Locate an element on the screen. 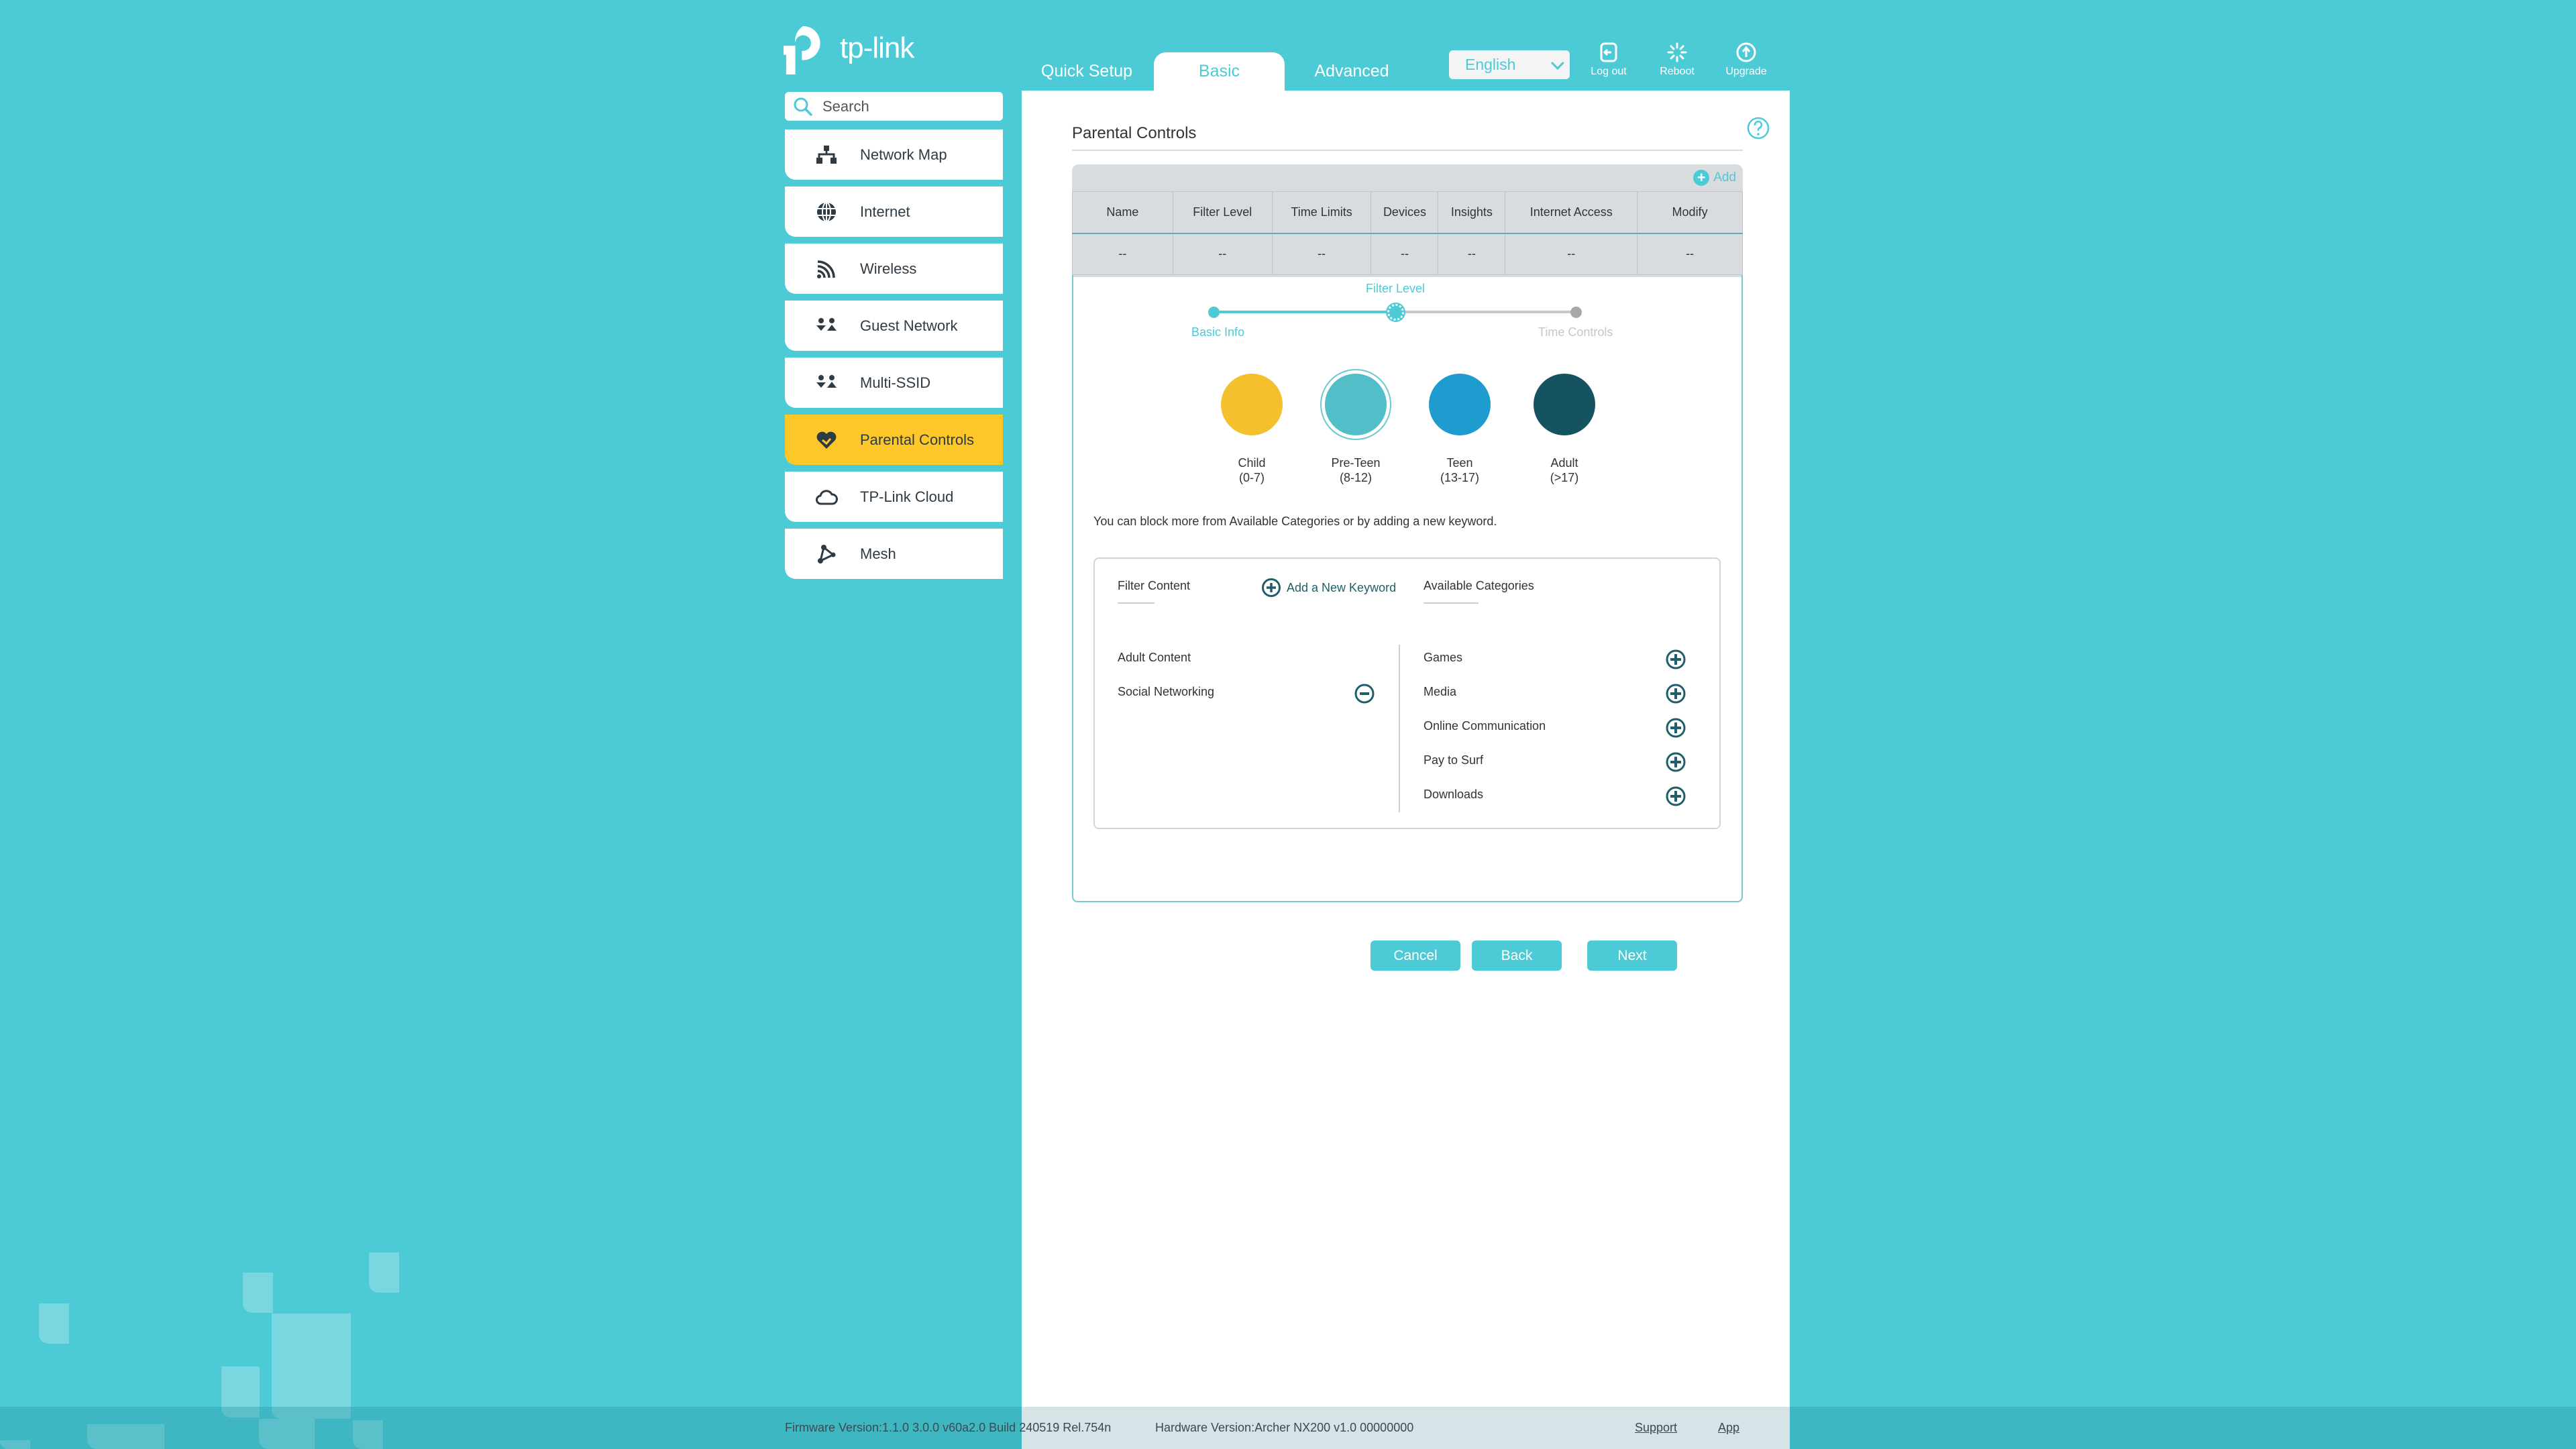 This screenshot has width=2576, height=1449. step-dot-filter-level is located at coordinates (1395, 312).